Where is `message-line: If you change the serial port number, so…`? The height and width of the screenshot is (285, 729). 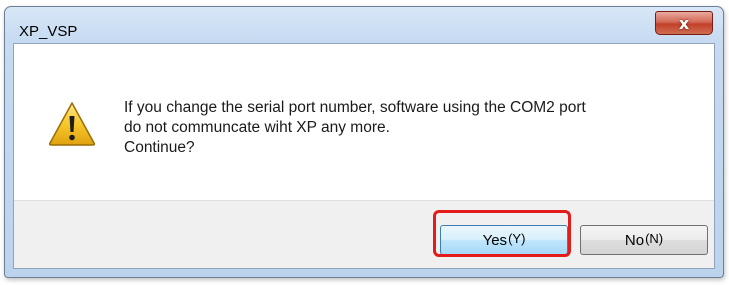 message-line: If you change the serial port number, so… is located at coordinates (355, 107).